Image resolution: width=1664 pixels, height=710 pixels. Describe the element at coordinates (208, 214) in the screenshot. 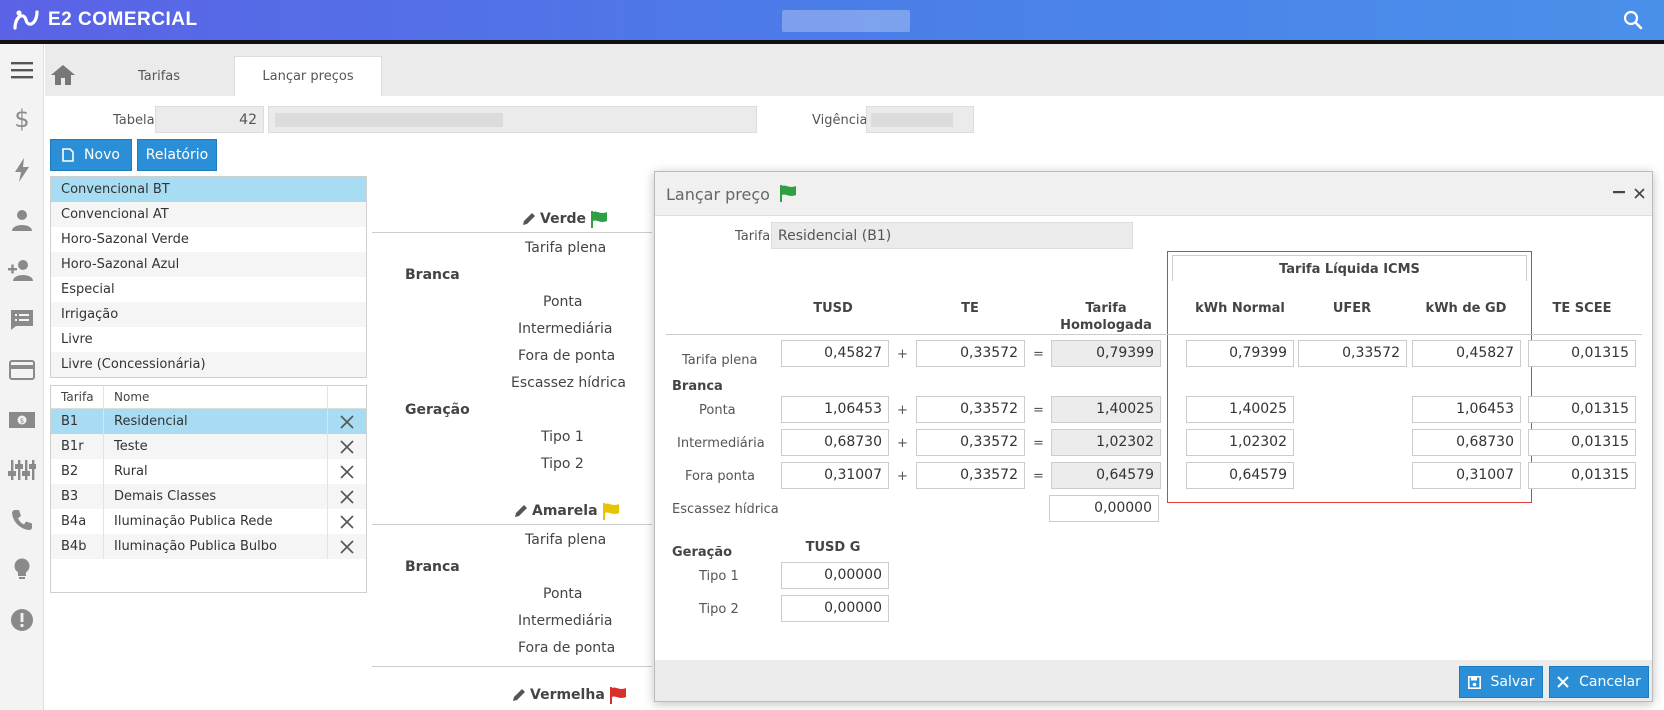

I see `category-item: Convencional AT` at that location.